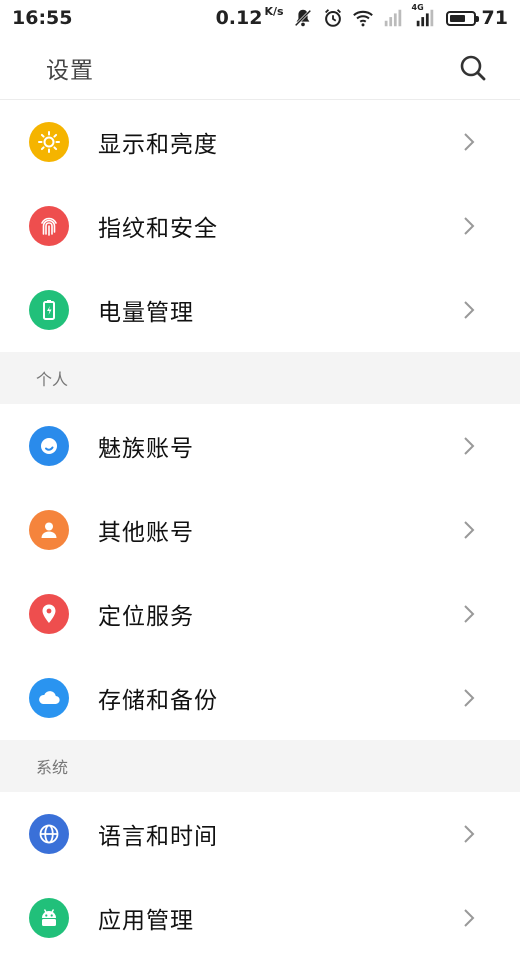 This screenshot has width=520, height=960. Describe the element at coordinates (362, 18) in the screenshot. I see `wifi-icon` at that location.